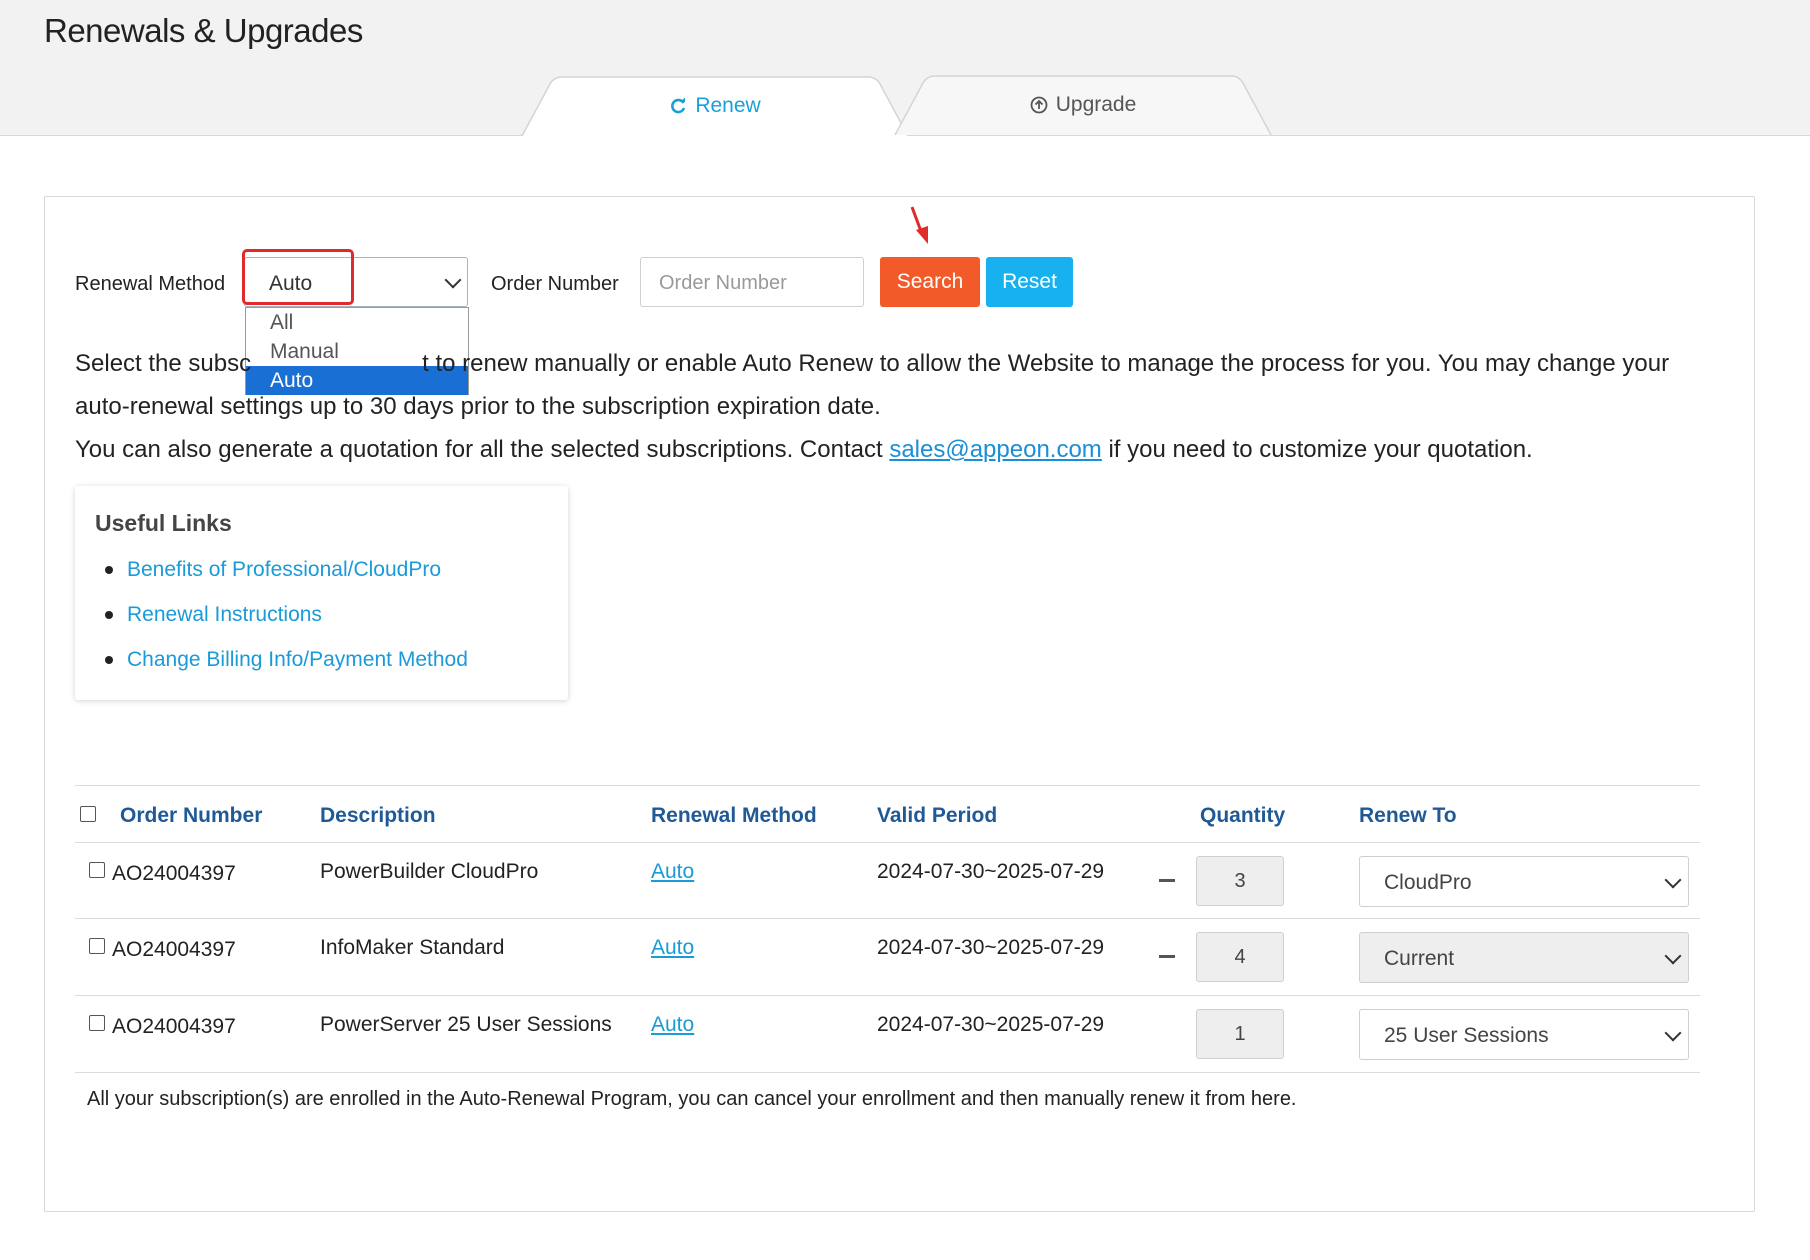 Image resolution: width=1810 pixels, height=1260 pixels. What do you see at coordinates (150, 284) in the screenshot?
I see `renewal-method-label: Renewal Method` at bounding box center [150, 284].